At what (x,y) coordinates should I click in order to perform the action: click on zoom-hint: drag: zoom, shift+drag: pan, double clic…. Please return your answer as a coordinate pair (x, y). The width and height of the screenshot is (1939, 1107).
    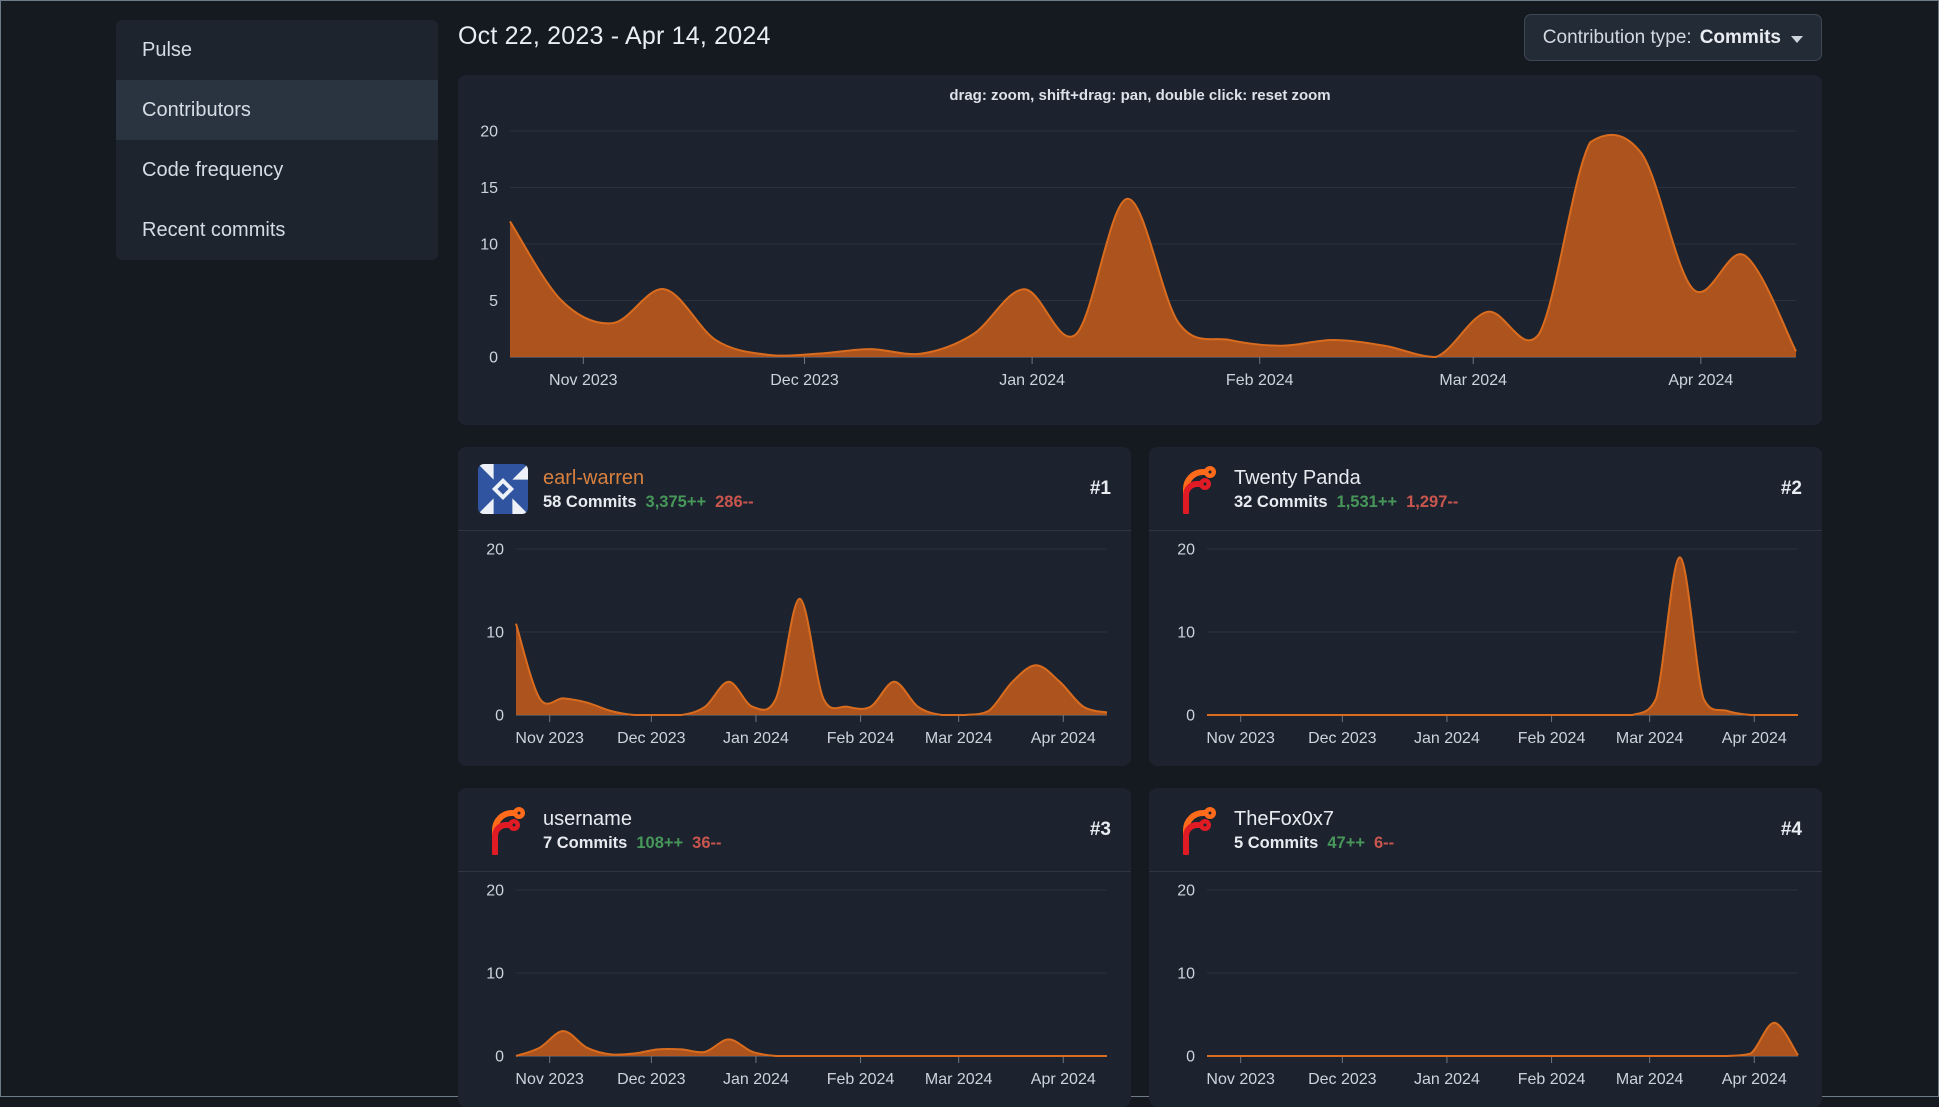
    Looking at the image, I should click on (1140, 95).